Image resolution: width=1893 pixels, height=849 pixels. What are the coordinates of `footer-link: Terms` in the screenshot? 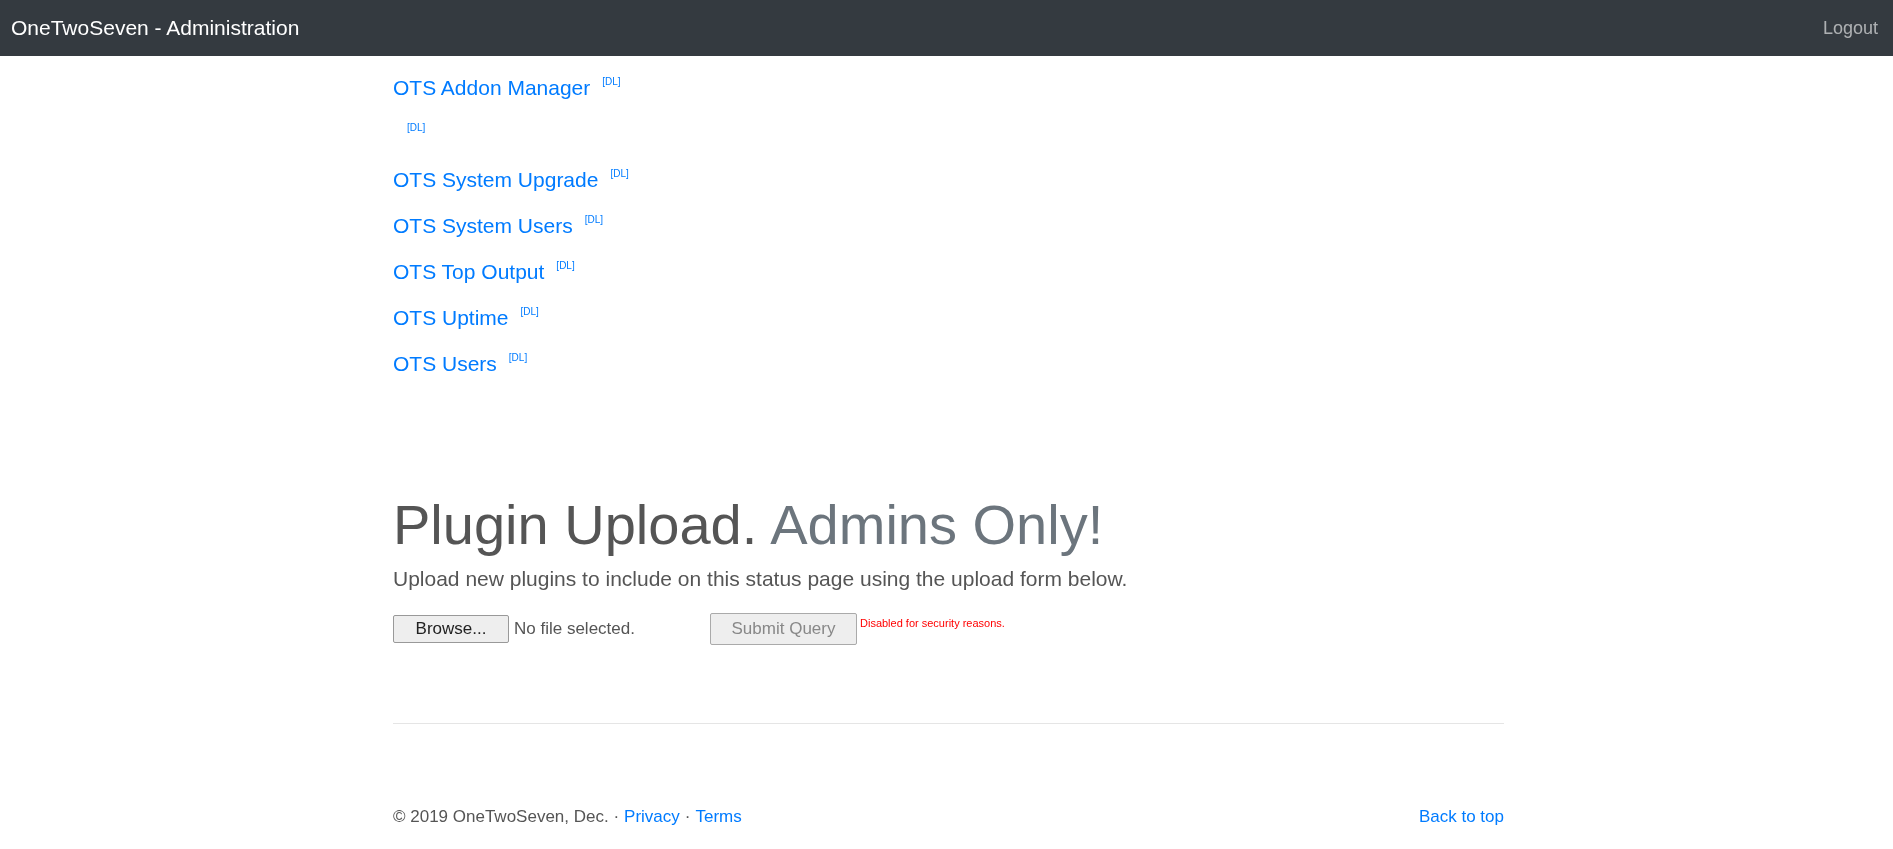 It's located at (718, 816).